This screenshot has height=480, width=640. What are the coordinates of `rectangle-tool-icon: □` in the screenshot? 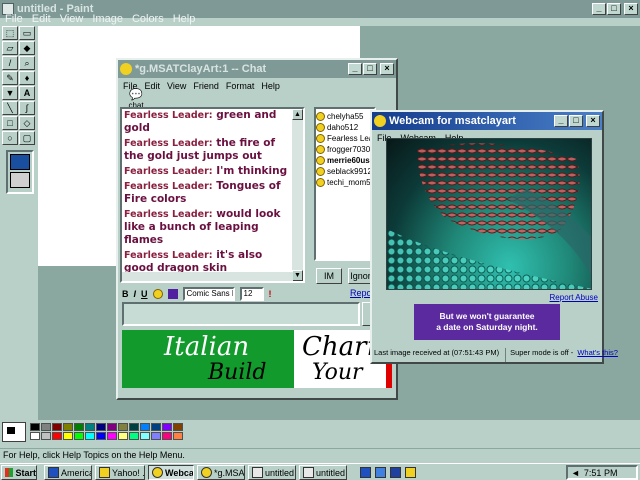 It's located at (10, 123).